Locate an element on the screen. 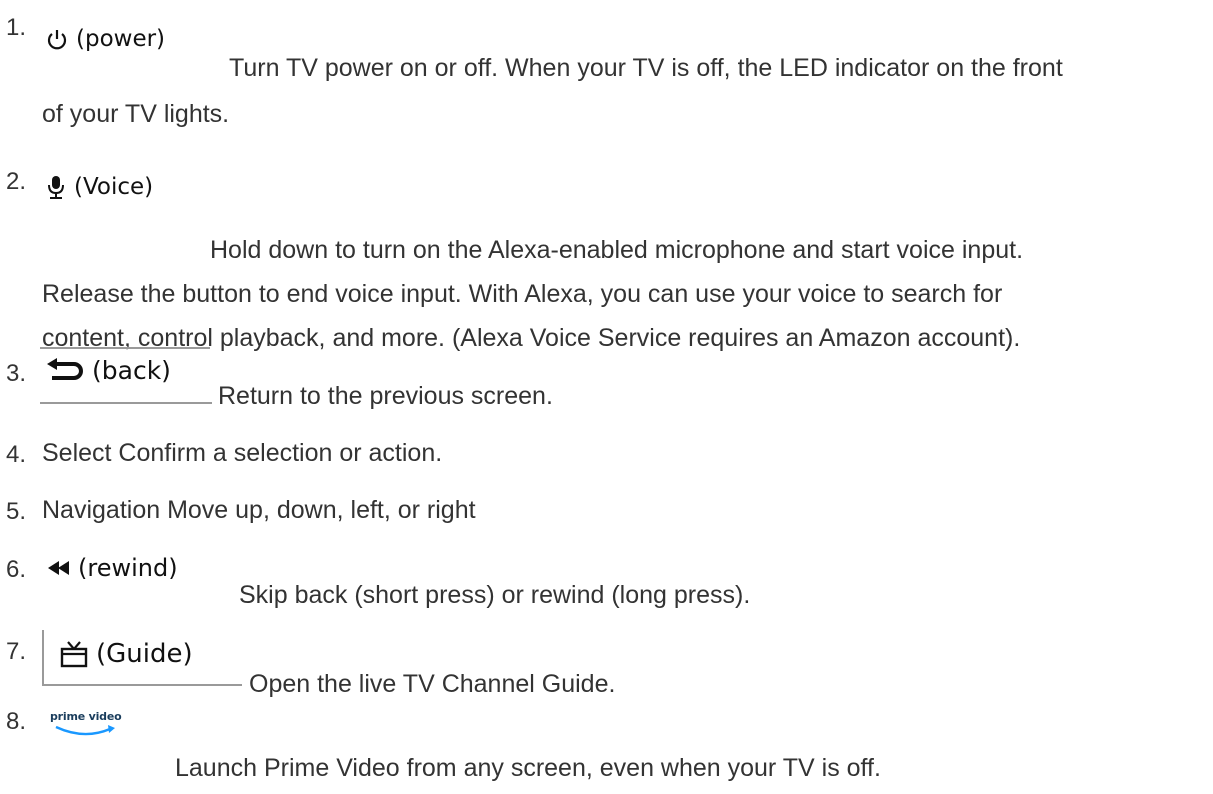 Image resolution: width=1213 pixels, height=794 pixels. item-description: Navigation Move up, down, left, or right is located at coordinates (259, 510).